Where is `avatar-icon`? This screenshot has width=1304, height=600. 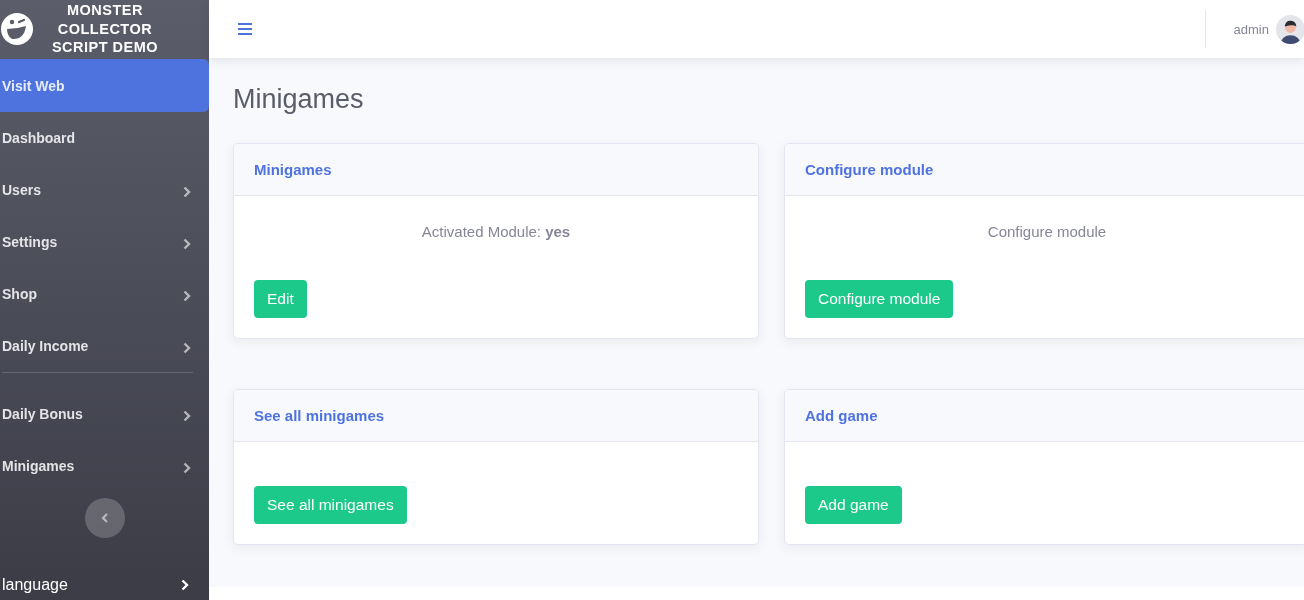 avatar-icon is located at coordinates (1290, 29).